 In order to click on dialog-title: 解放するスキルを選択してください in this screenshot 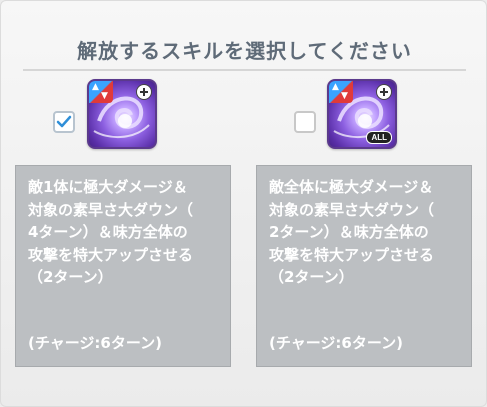, I will do `click(244, 51)`.